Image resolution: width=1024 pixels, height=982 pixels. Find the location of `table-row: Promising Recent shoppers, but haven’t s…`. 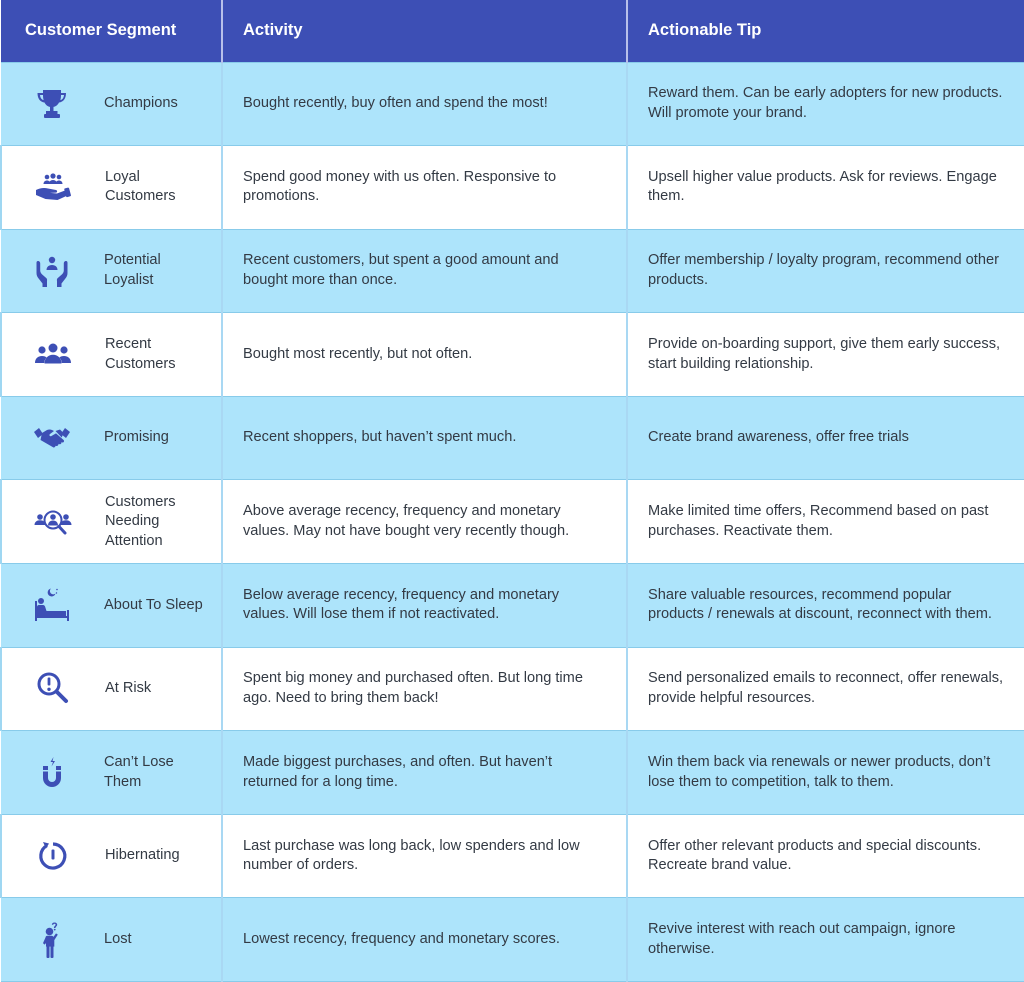

table-row: Promising Recent shoppers, but haven’t s… is located at coordinates (512, 438).